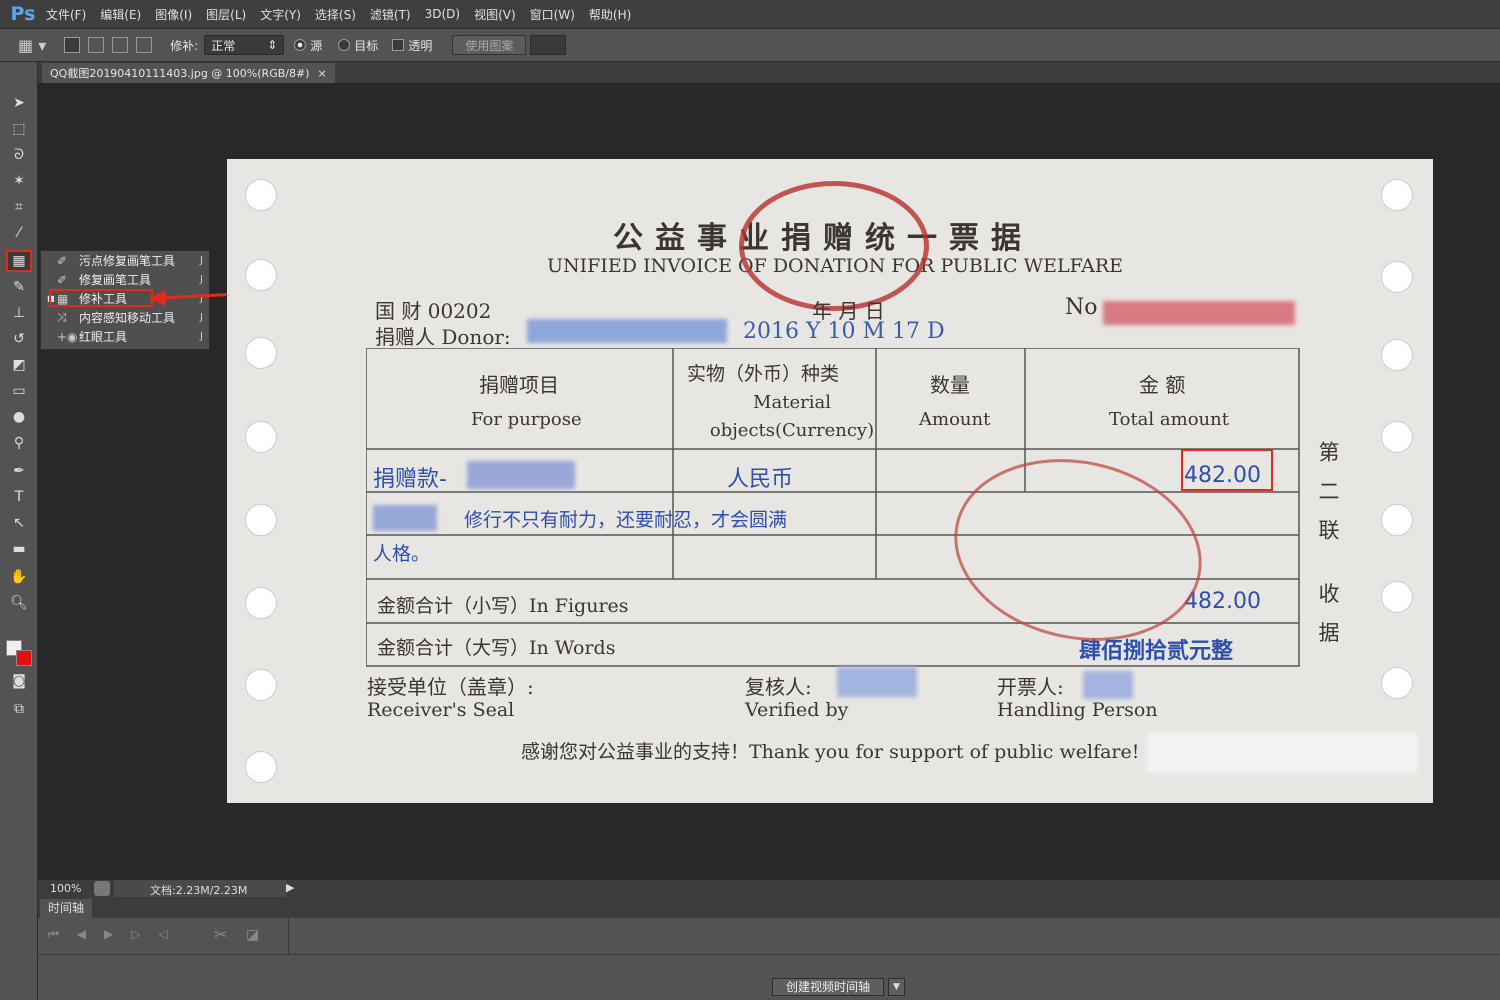  What do you see at coordinates (442, 14) in the screenshot?
I see `menu-3d: 3D(D)` at bounding box center [442, 14].